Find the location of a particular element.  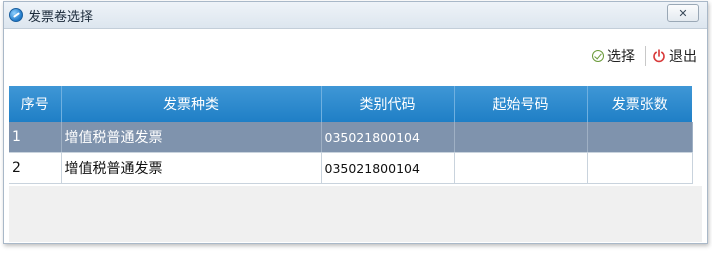

window-title: 发票卷选择 is located at coordinates (61, 17).